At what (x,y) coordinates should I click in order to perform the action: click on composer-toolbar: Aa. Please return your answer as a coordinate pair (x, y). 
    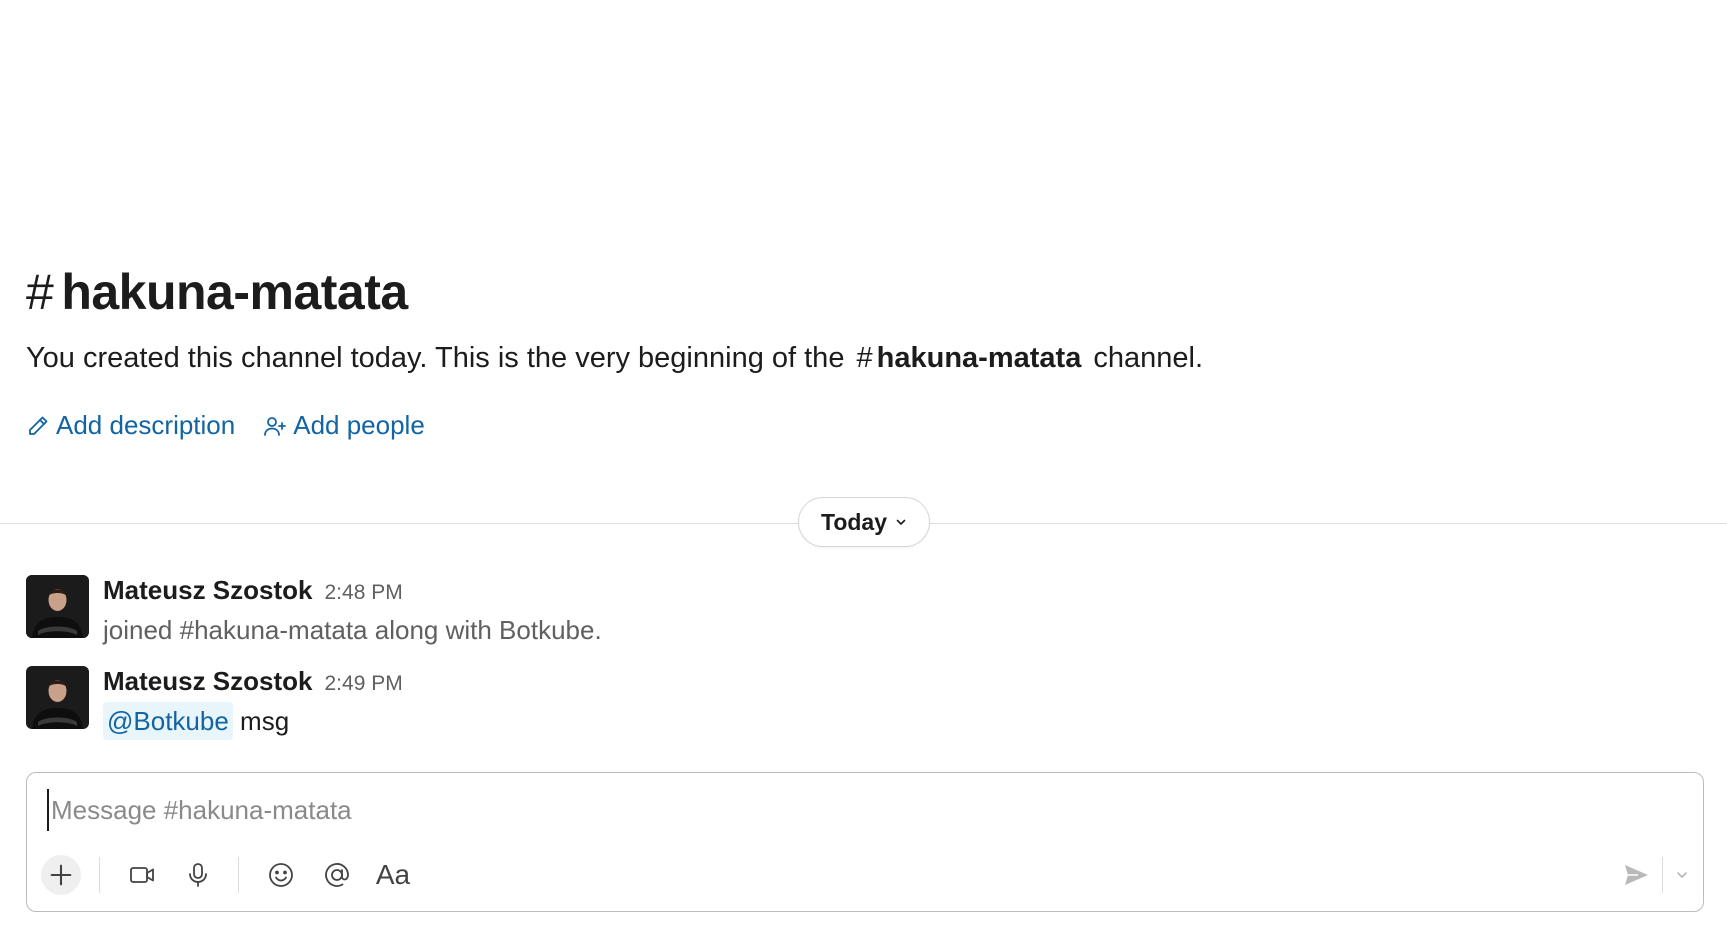
    Looking at the image, I should click on (234, 875).